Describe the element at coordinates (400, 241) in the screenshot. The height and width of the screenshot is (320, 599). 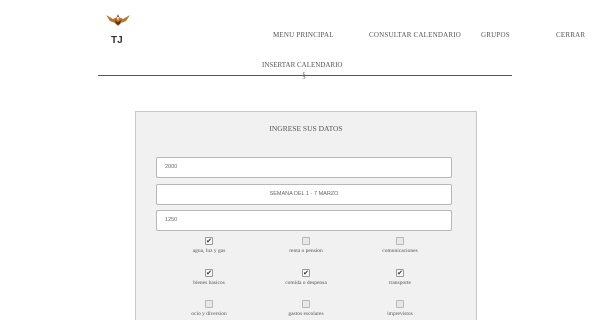
I see `checkbox-comunicaciones` at that location.